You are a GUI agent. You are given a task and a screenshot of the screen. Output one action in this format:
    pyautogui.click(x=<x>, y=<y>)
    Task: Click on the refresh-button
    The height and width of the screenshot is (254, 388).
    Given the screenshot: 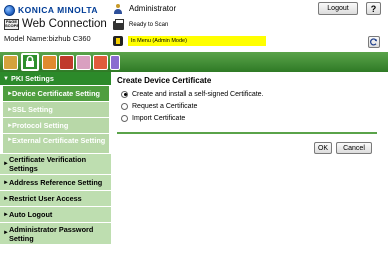 What is the action you would take?
    pyautogui.click(x=374, y=42)
    